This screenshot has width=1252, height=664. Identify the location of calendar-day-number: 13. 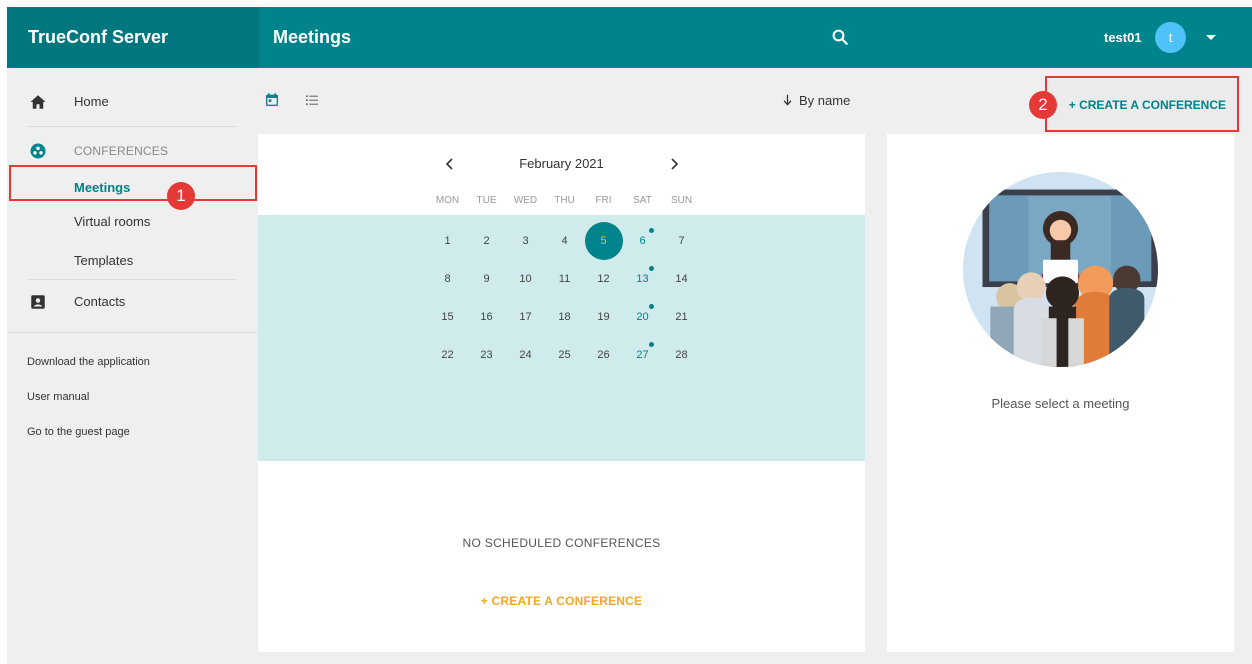
(642, 279).